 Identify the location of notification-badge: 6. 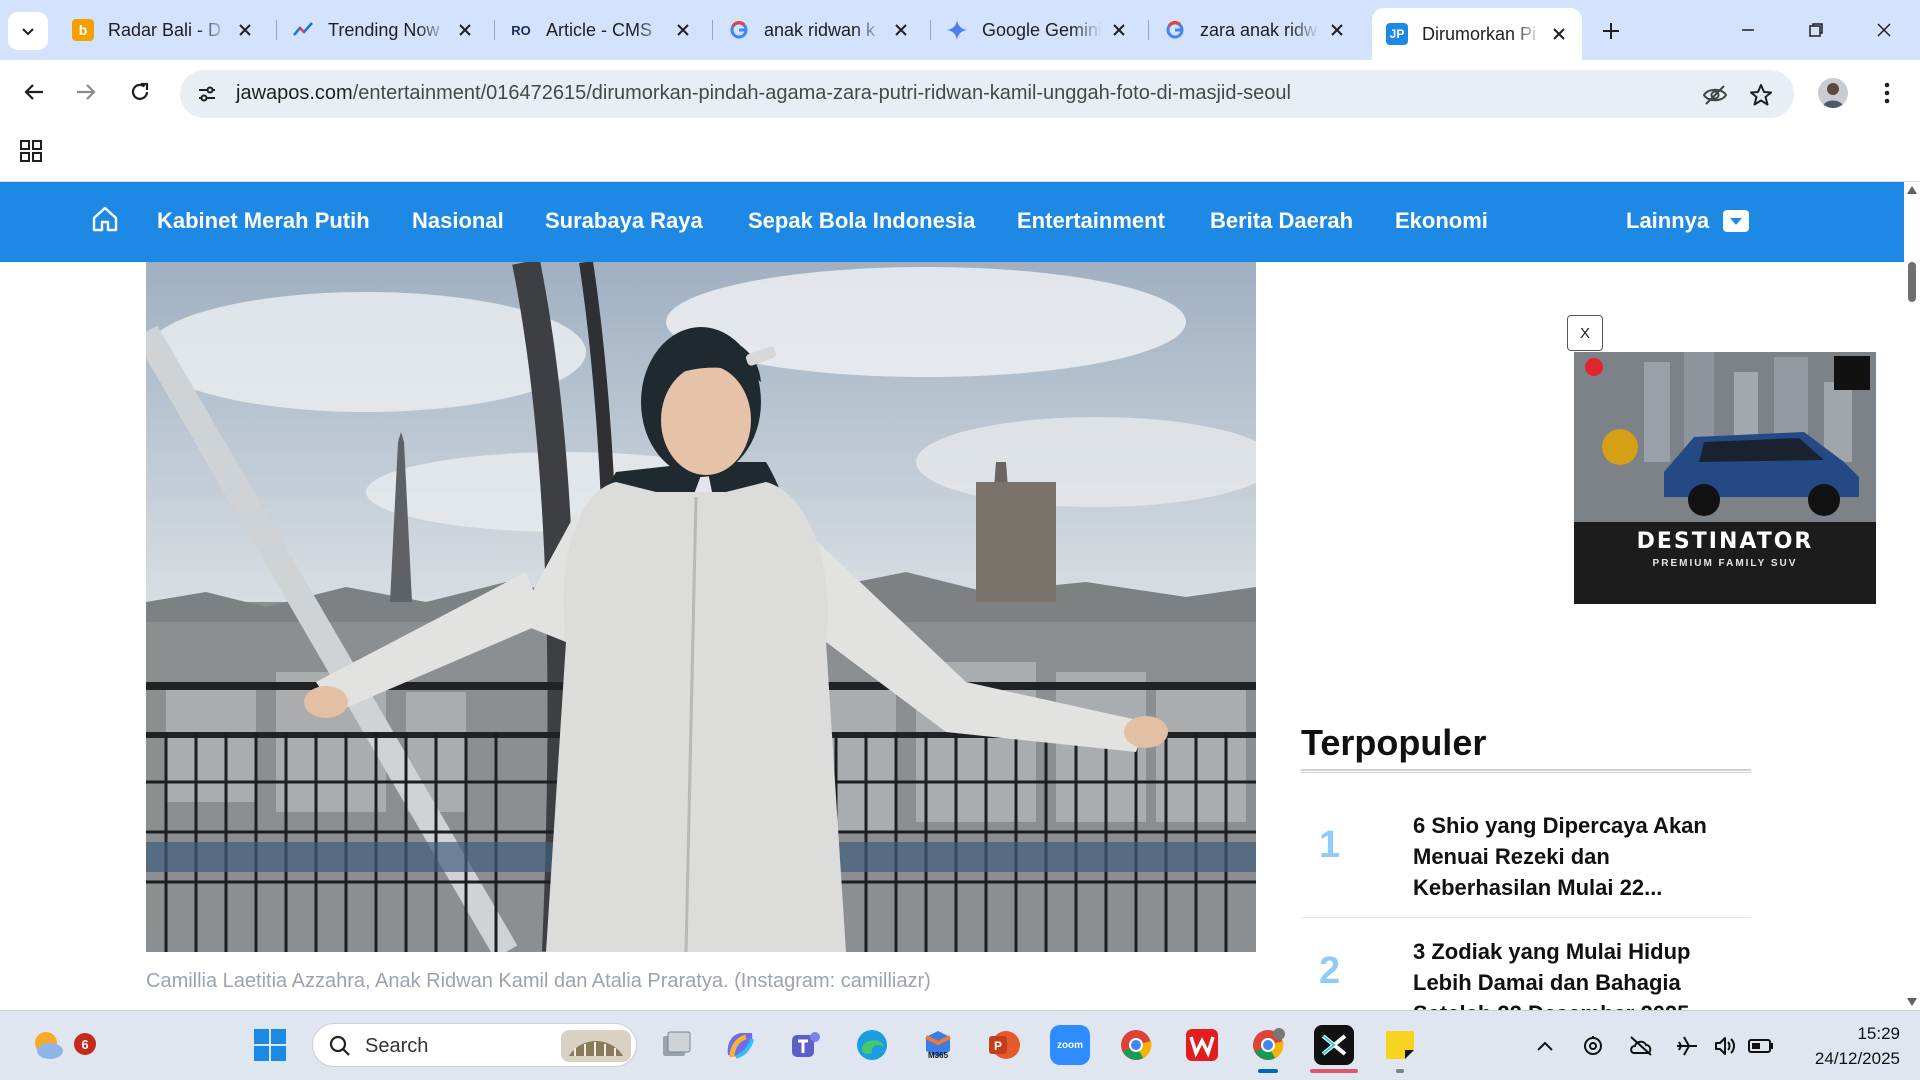
(85, 1044).